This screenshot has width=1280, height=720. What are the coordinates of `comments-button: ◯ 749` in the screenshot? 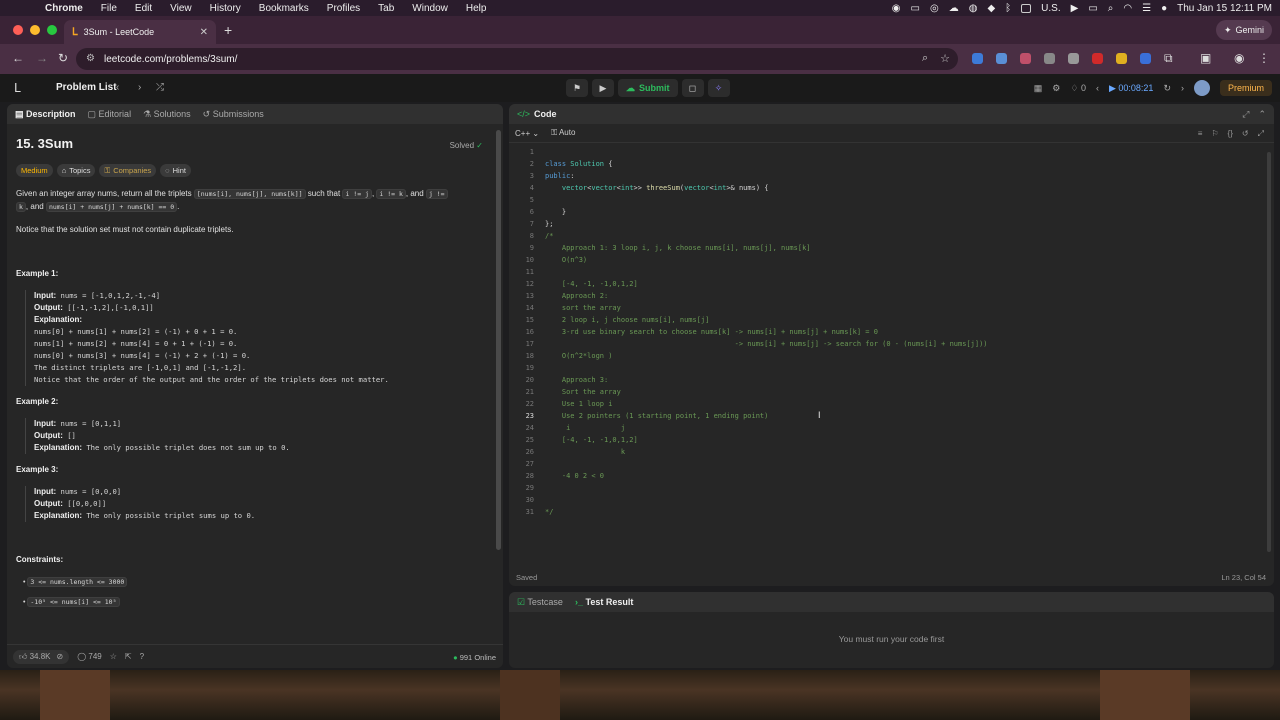 It's located at (89, 656).